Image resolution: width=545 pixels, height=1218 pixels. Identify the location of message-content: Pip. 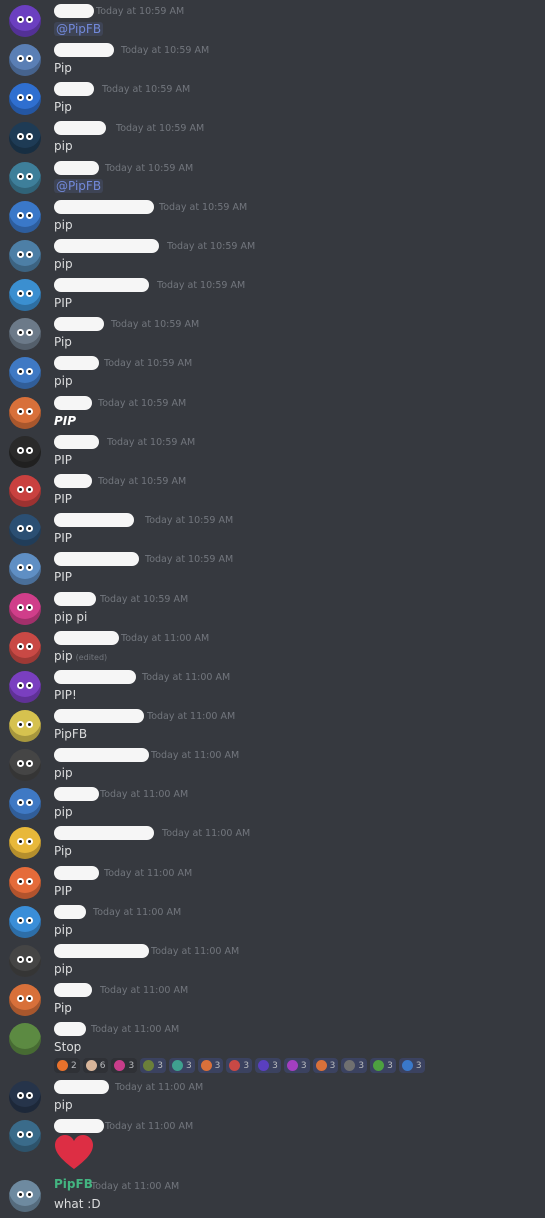
(63, 342).